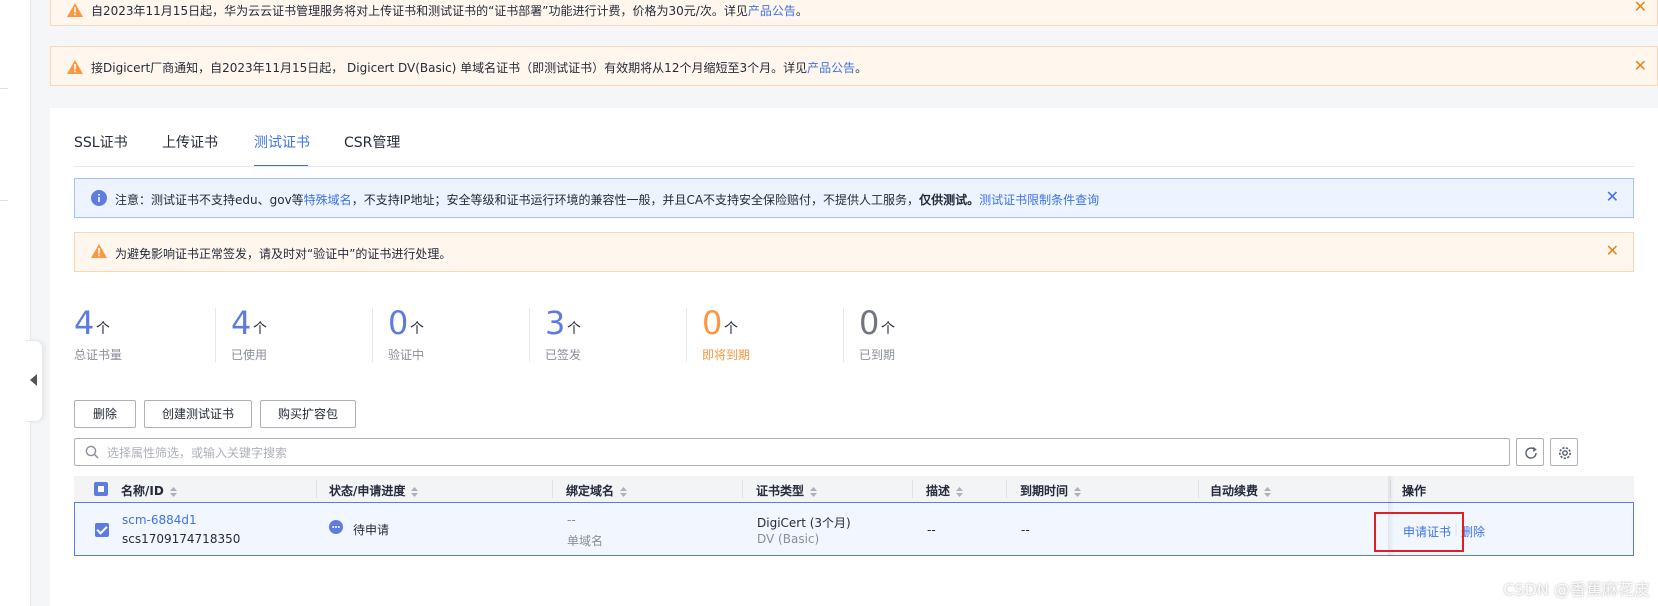 This screenshot has height=606, width=1658. Describe the element at coordinates (308, 414) in the screenshot. I see `buy-expansion-button: 购买扩容包` at that location.